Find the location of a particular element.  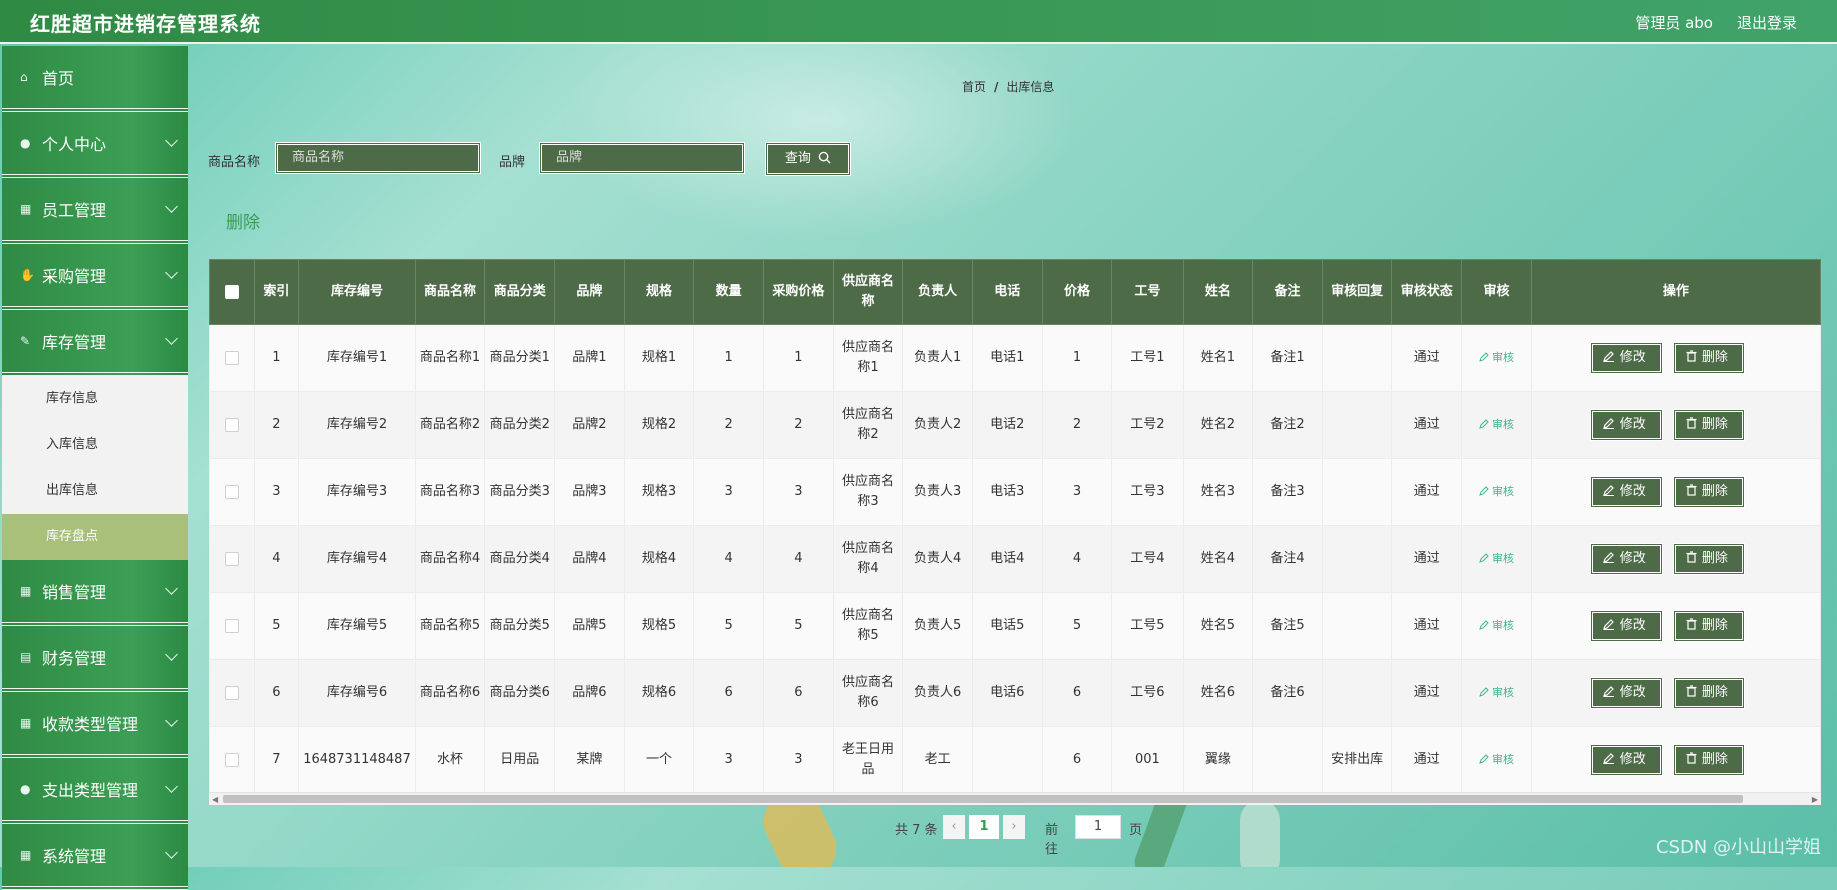

search-button-label: 查询 is located at coordinates (797, 158).